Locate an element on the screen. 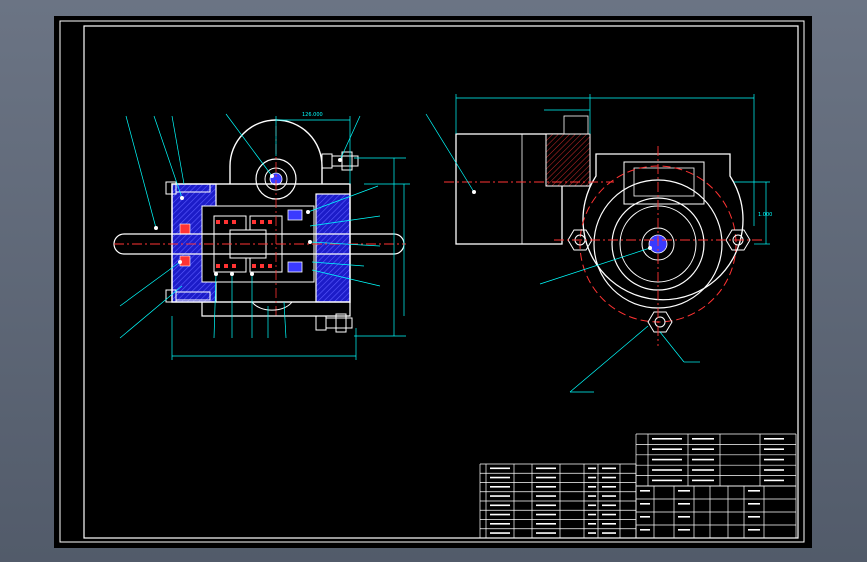 The width and height of the screenshot is (867, 562). lower-boss is located at coordinates (272, 306).